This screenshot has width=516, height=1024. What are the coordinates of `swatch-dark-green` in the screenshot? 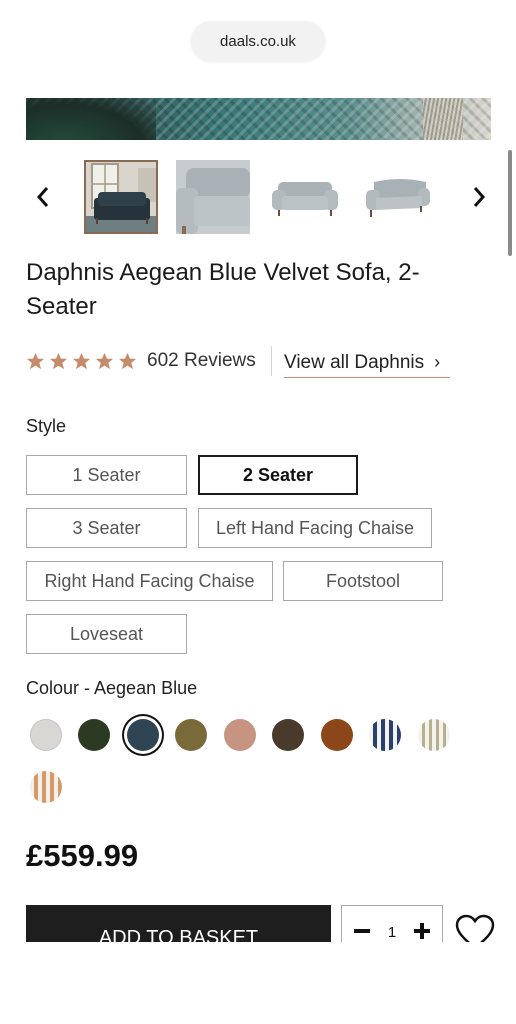 It's located at (94, 735).